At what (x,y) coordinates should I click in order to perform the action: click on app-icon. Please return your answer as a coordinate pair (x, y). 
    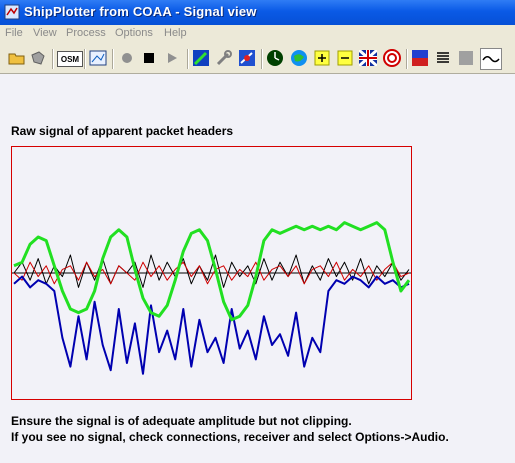
    Looking at the image, I should click on (12, 12).